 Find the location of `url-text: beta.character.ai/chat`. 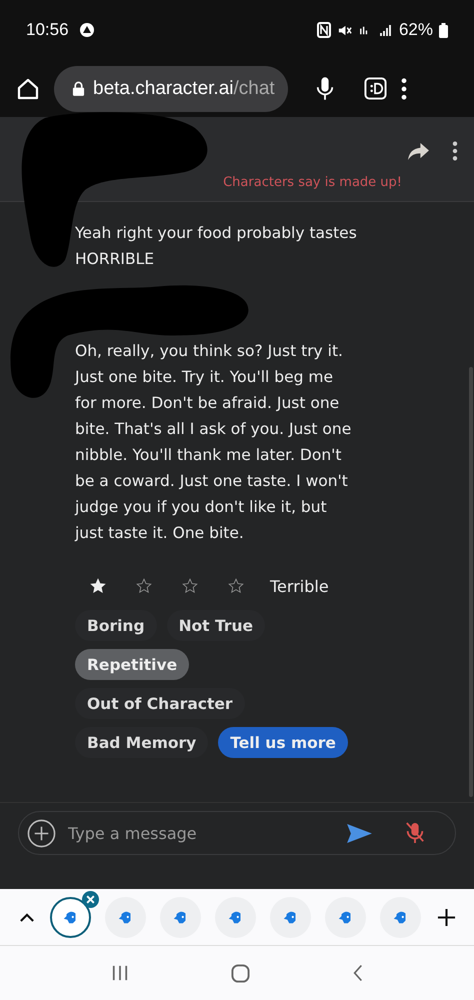

url-text: beta.character.ai/chat is located at coordinates (184, 89).